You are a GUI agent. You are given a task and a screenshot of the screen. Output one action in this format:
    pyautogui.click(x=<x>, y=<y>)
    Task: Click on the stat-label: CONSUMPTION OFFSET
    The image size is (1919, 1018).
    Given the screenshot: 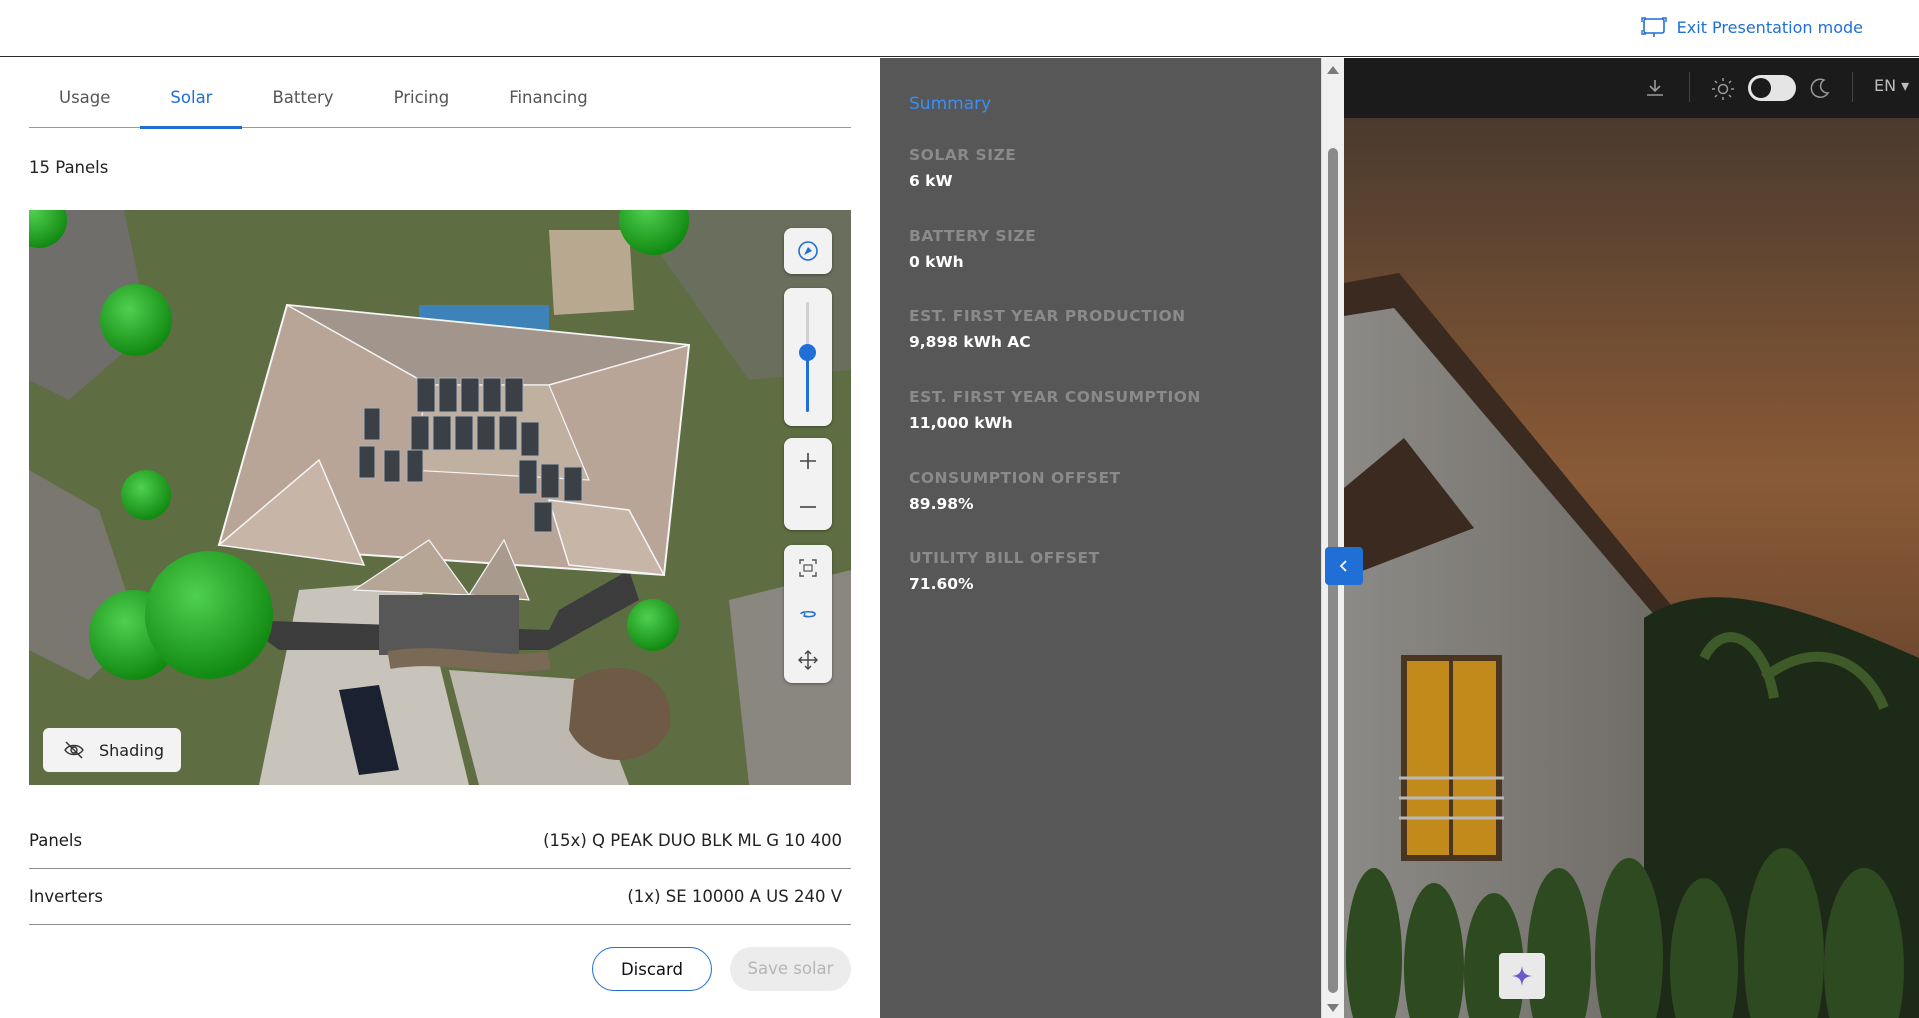 What is the action you would take?
    pyautogui.click(x=1015, y=478)
    